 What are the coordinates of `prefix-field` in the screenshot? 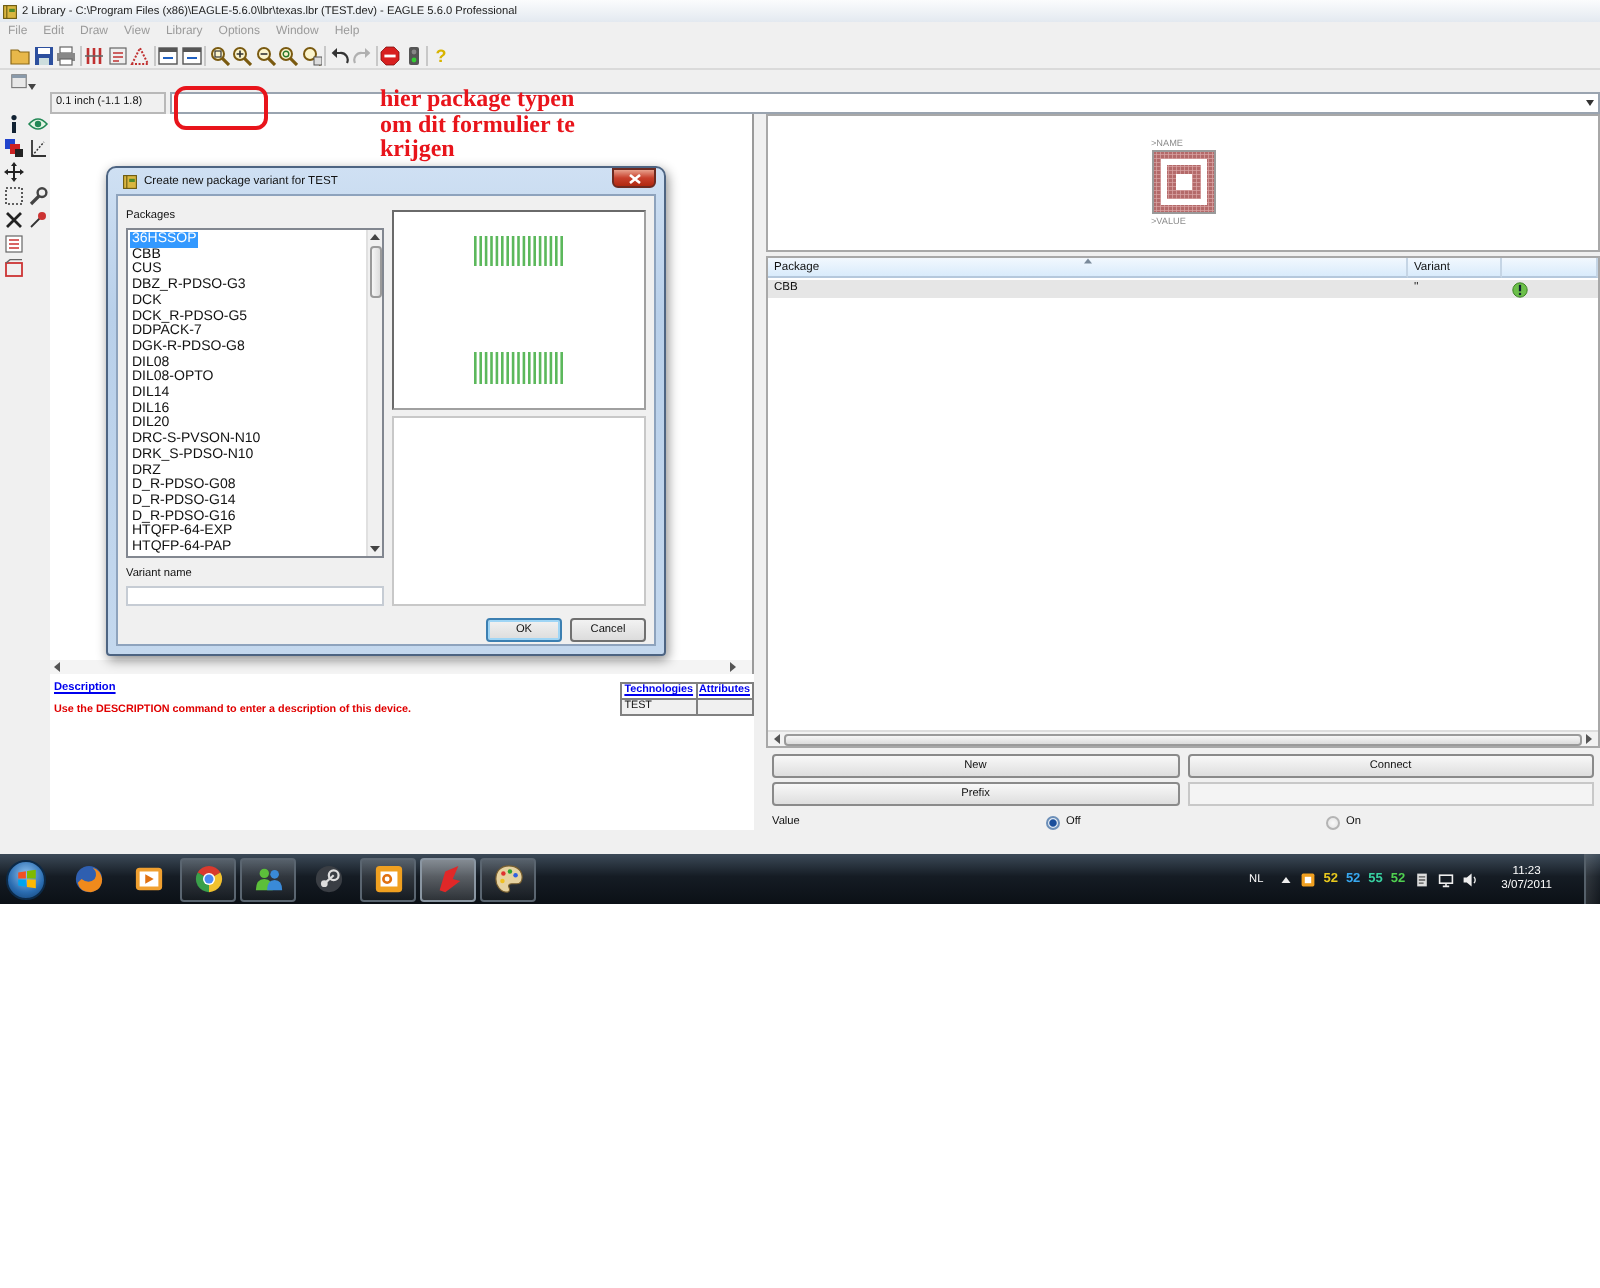 It's located at (1390, 794).